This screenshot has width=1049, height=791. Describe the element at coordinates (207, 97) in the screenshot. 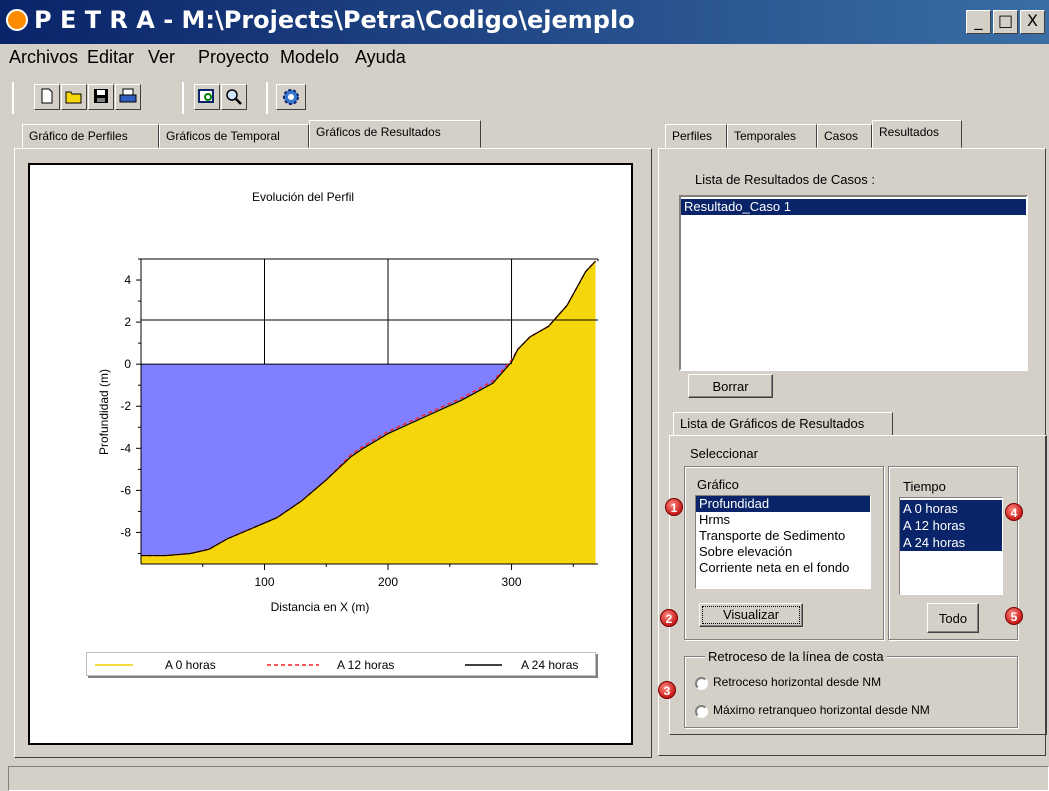

I see `zoom-window-icon` at that location.